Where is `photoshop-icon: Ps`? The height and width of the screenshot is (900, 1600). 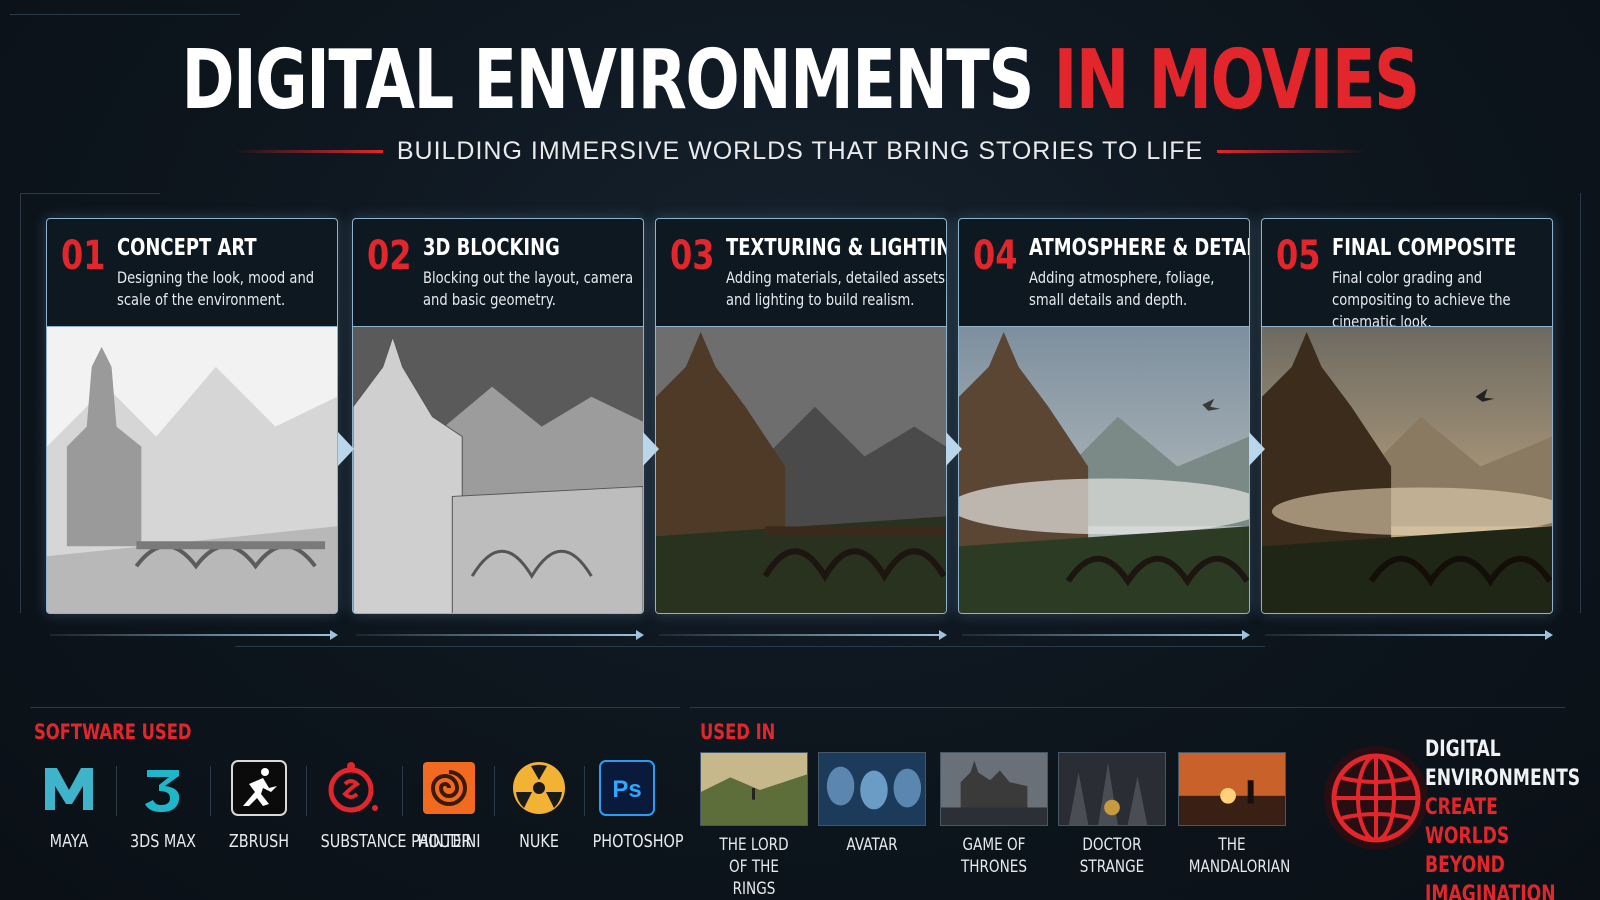
photoshop-icon: Ps is located at coordinates (627, 788).